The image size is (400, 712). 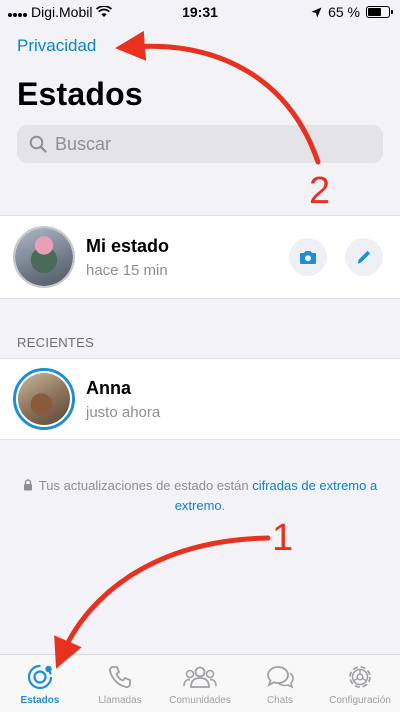 I want to click on tab-llamadas: Llamadas, so click(x=120, y=683).